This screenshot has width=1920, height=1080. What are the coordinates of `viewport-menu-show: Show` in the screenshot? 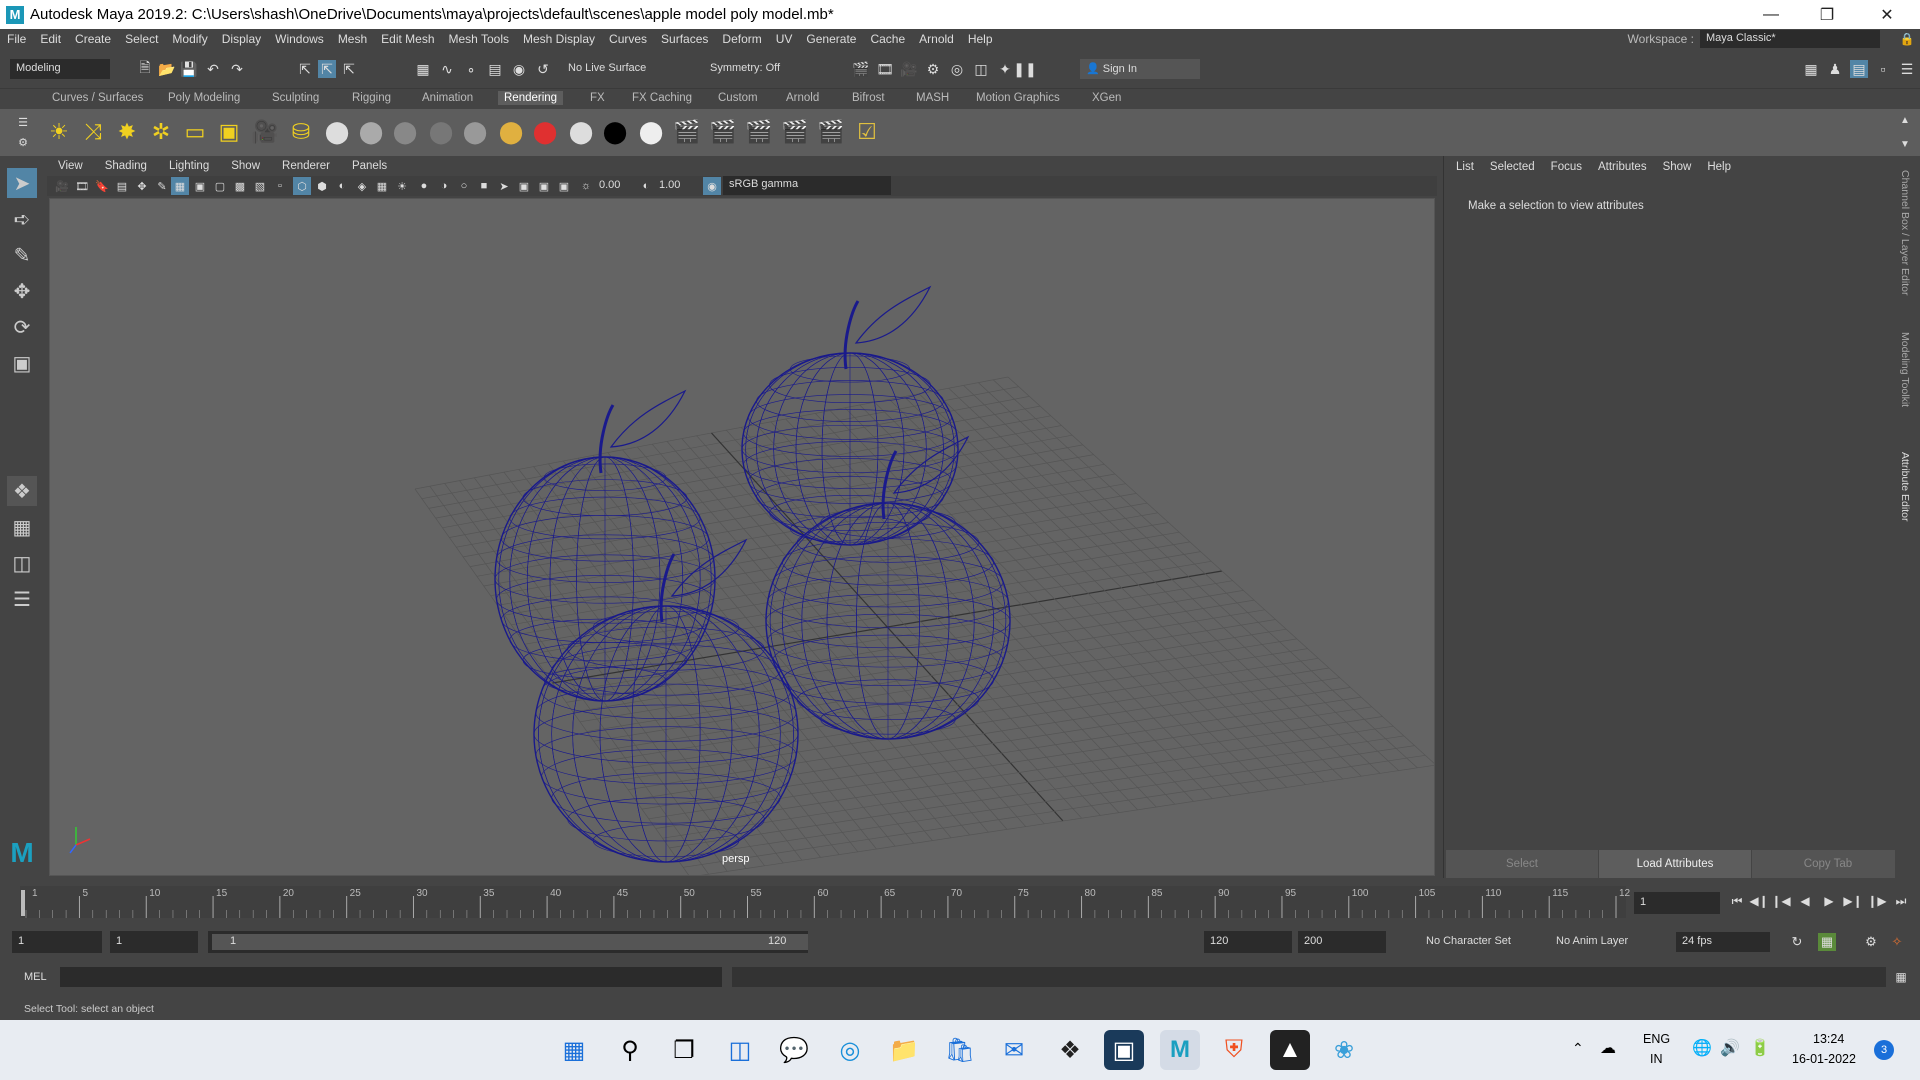 It's located at (245, 166).